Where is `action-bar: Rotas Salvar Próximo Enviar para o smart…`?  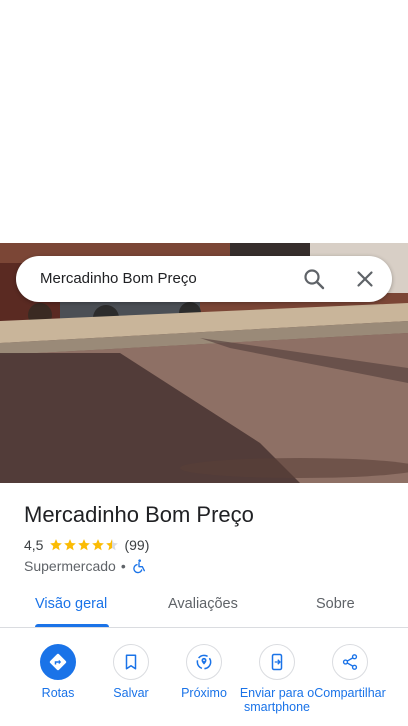
action-bar: Rotas Salvar Próximo Enviar para o smart… is located at coordinates (204, 685).